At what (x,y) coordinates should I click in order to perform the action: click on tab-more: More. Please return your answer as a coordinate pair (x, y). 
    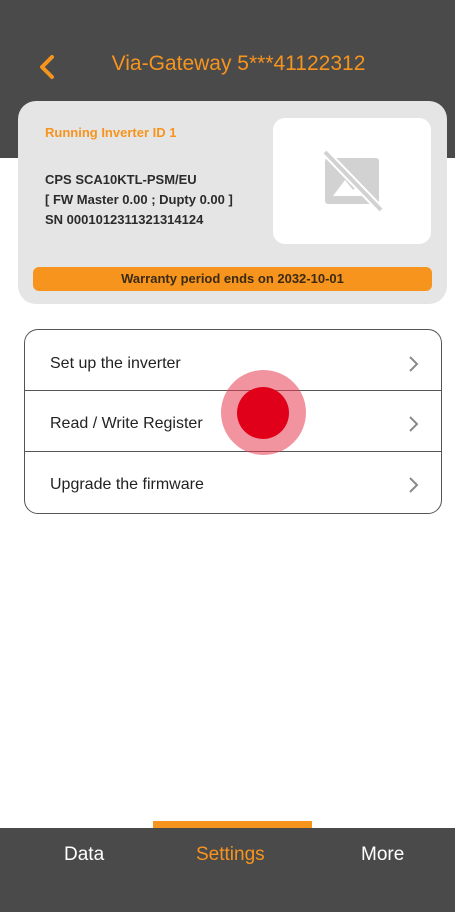
    Looking at the image, I should click on (382, 855).